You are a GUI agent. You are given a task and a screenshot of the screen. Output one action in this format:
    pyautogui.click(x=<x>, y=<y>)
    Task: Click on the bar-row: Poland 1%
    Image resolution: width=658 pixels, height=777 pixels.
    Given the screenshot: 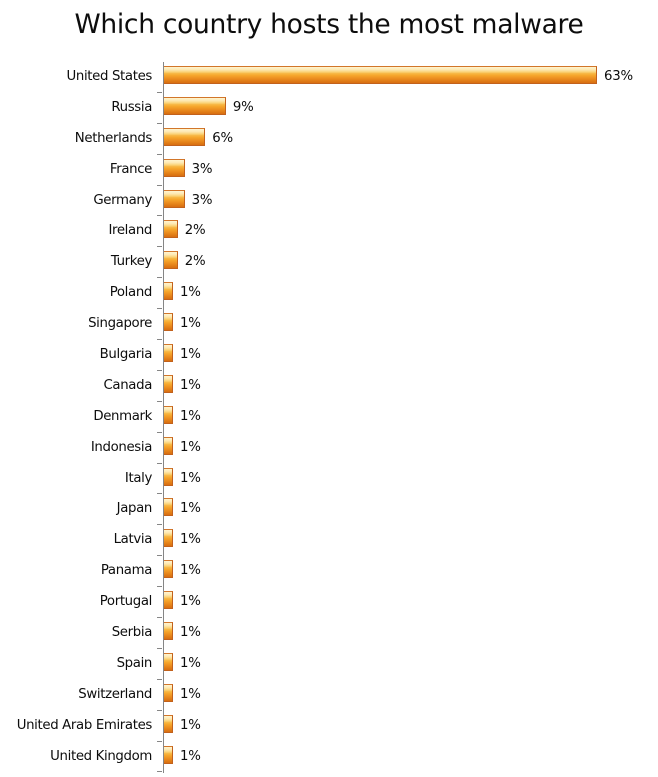 What is the action you would take?
    pyautogui.click(x=329, y=294)
    